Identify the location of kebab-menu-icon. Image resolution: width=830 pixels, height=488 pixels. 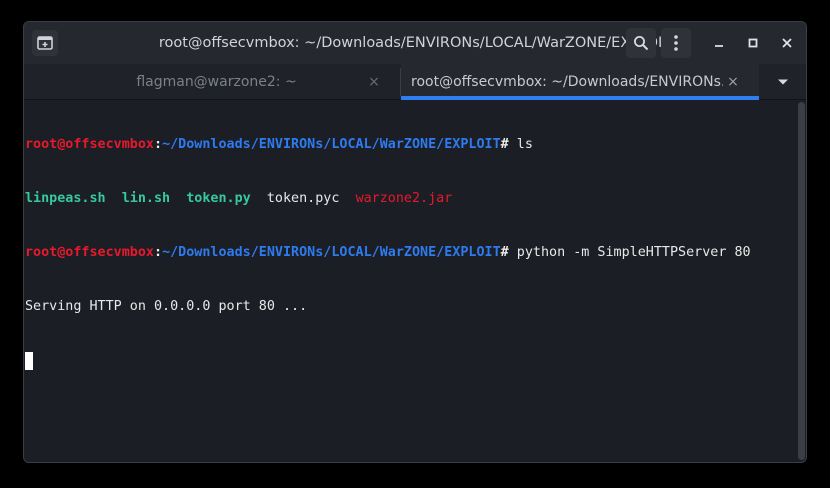
(676, 43).